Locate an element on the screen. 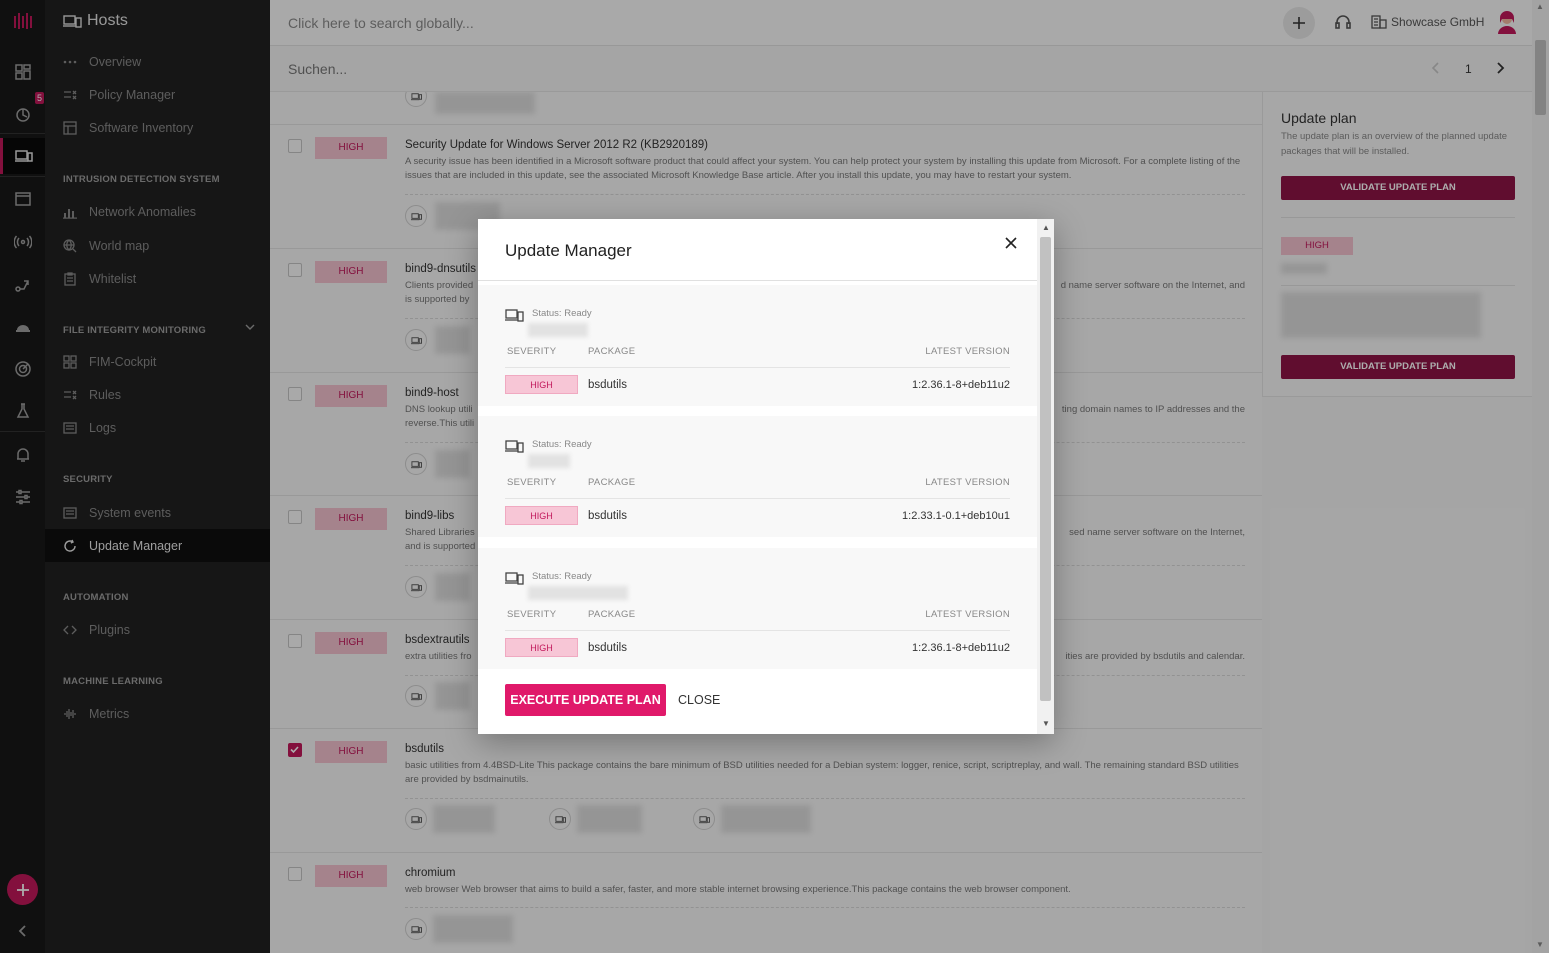  dialog-title: Update Manager is located at coordinates (568, 250).